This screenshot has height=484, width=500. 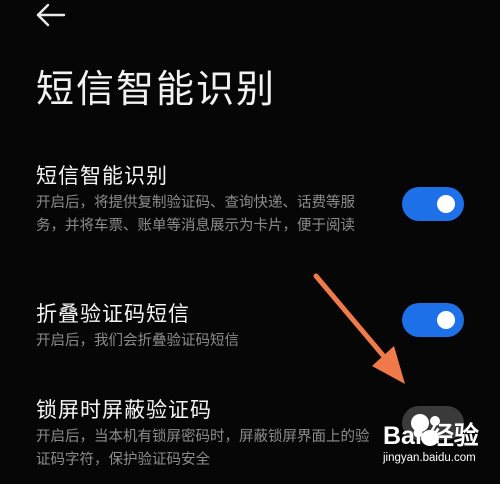 I want to click on watermark-url: jingyan.baidu.com, so click(x=429, y=458).